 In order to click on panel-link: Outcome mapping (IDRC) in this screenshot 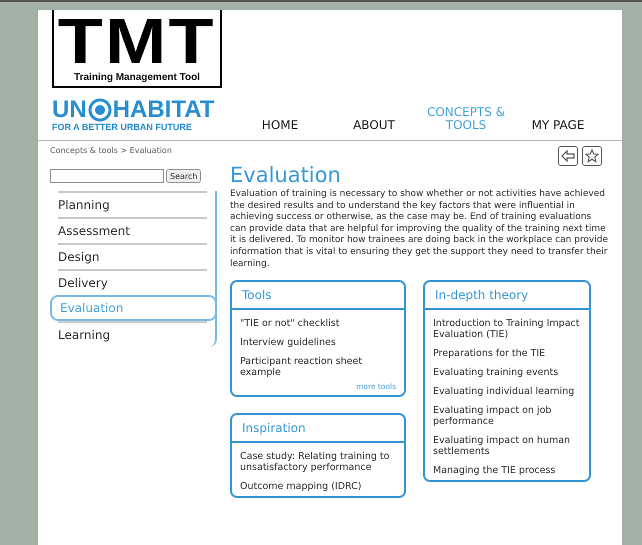, I will do `click(318, 486)`.